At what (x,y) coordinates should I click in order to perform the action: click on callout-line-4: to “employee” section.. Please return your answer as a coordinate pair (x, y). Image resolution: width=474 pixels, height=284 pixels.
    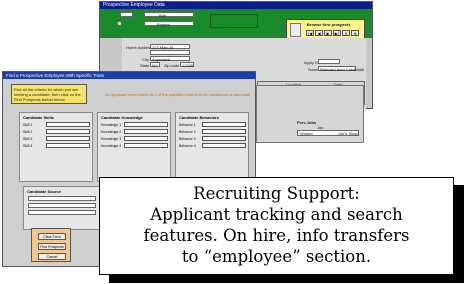
    Looking at the image, I should click on (276, 256).